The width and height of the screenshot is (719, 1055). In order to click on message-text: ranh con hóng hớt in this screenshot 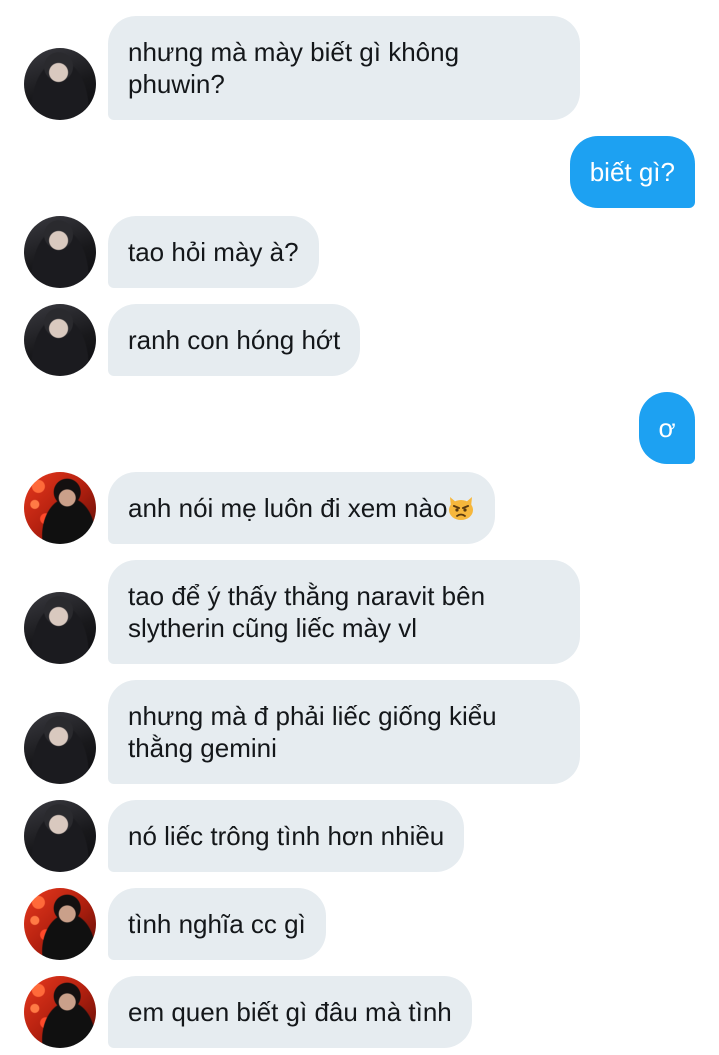, I will do `click(234, 340)`.